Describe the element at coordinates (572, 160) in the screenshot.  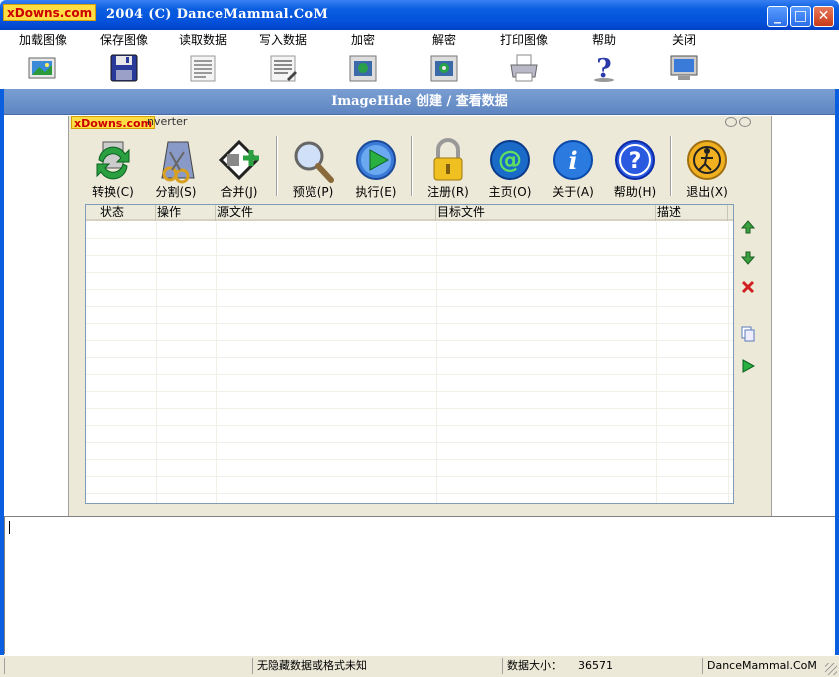
I see `svg-text: i` at that location.